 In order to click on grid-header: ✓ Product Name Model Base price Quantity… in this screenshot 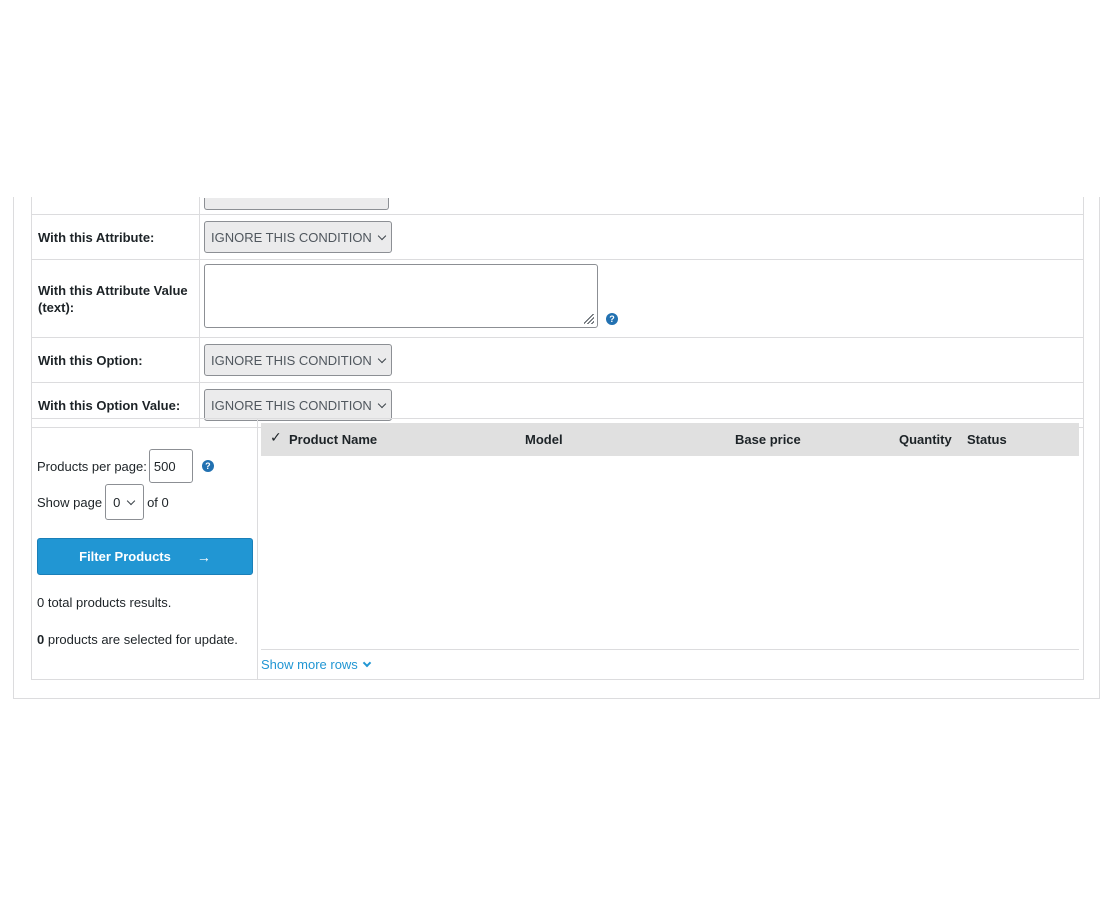, I will do `click(670, 439)`.